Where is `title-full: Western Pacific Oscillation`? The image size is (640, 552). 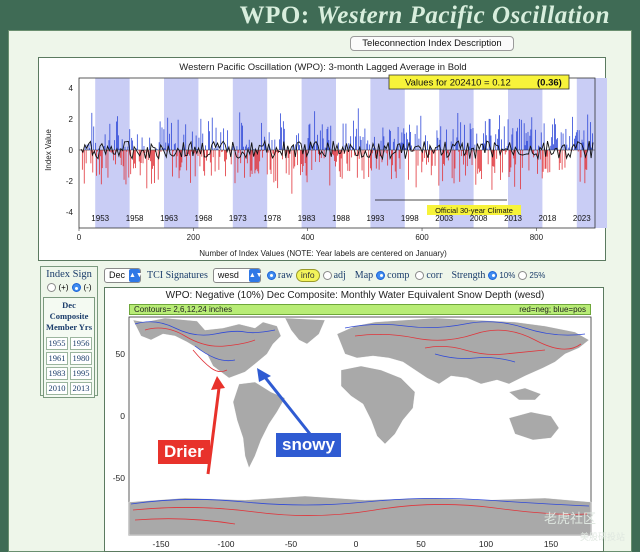 title-full: Western Pacific Oscillation is located at coordinates (463, 15).